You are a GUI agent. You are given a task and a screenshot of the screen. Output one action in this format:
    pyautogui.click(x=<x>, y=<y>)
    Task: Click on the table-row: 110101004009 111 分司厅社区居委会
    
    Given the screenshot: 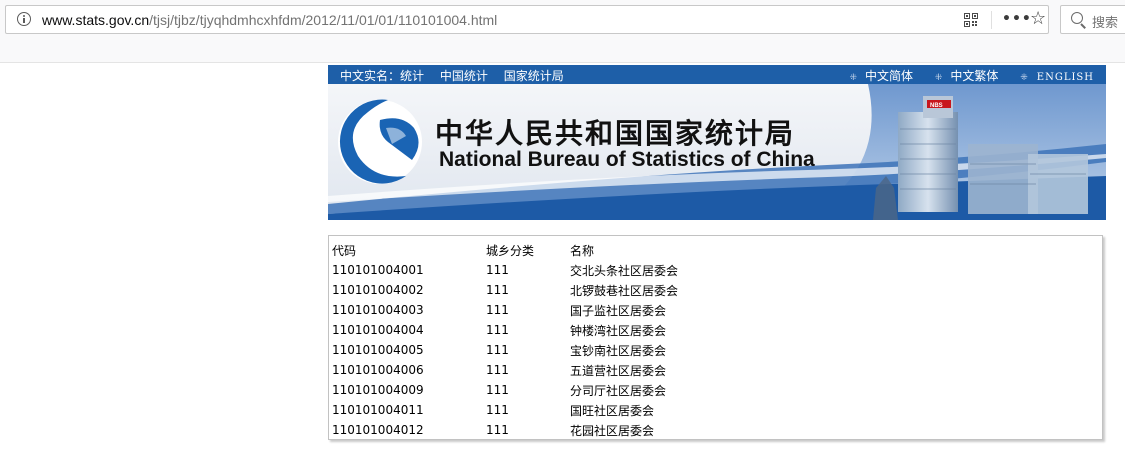 What is the action you would take?
    pyautogui.click(x=551, y=390)
    